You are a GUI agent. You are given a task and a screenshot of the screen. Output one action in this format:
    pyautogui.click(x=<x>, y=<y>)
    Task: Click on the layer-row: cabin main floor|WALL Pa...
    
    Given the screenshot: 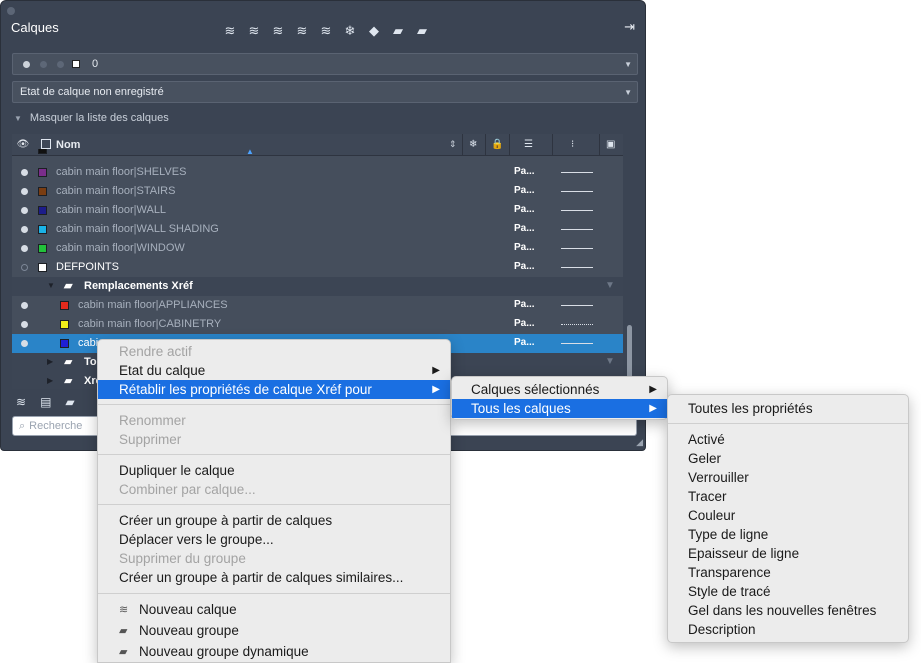 What is the action you would take?
    pyautogui.click(x=317, y=210)
    